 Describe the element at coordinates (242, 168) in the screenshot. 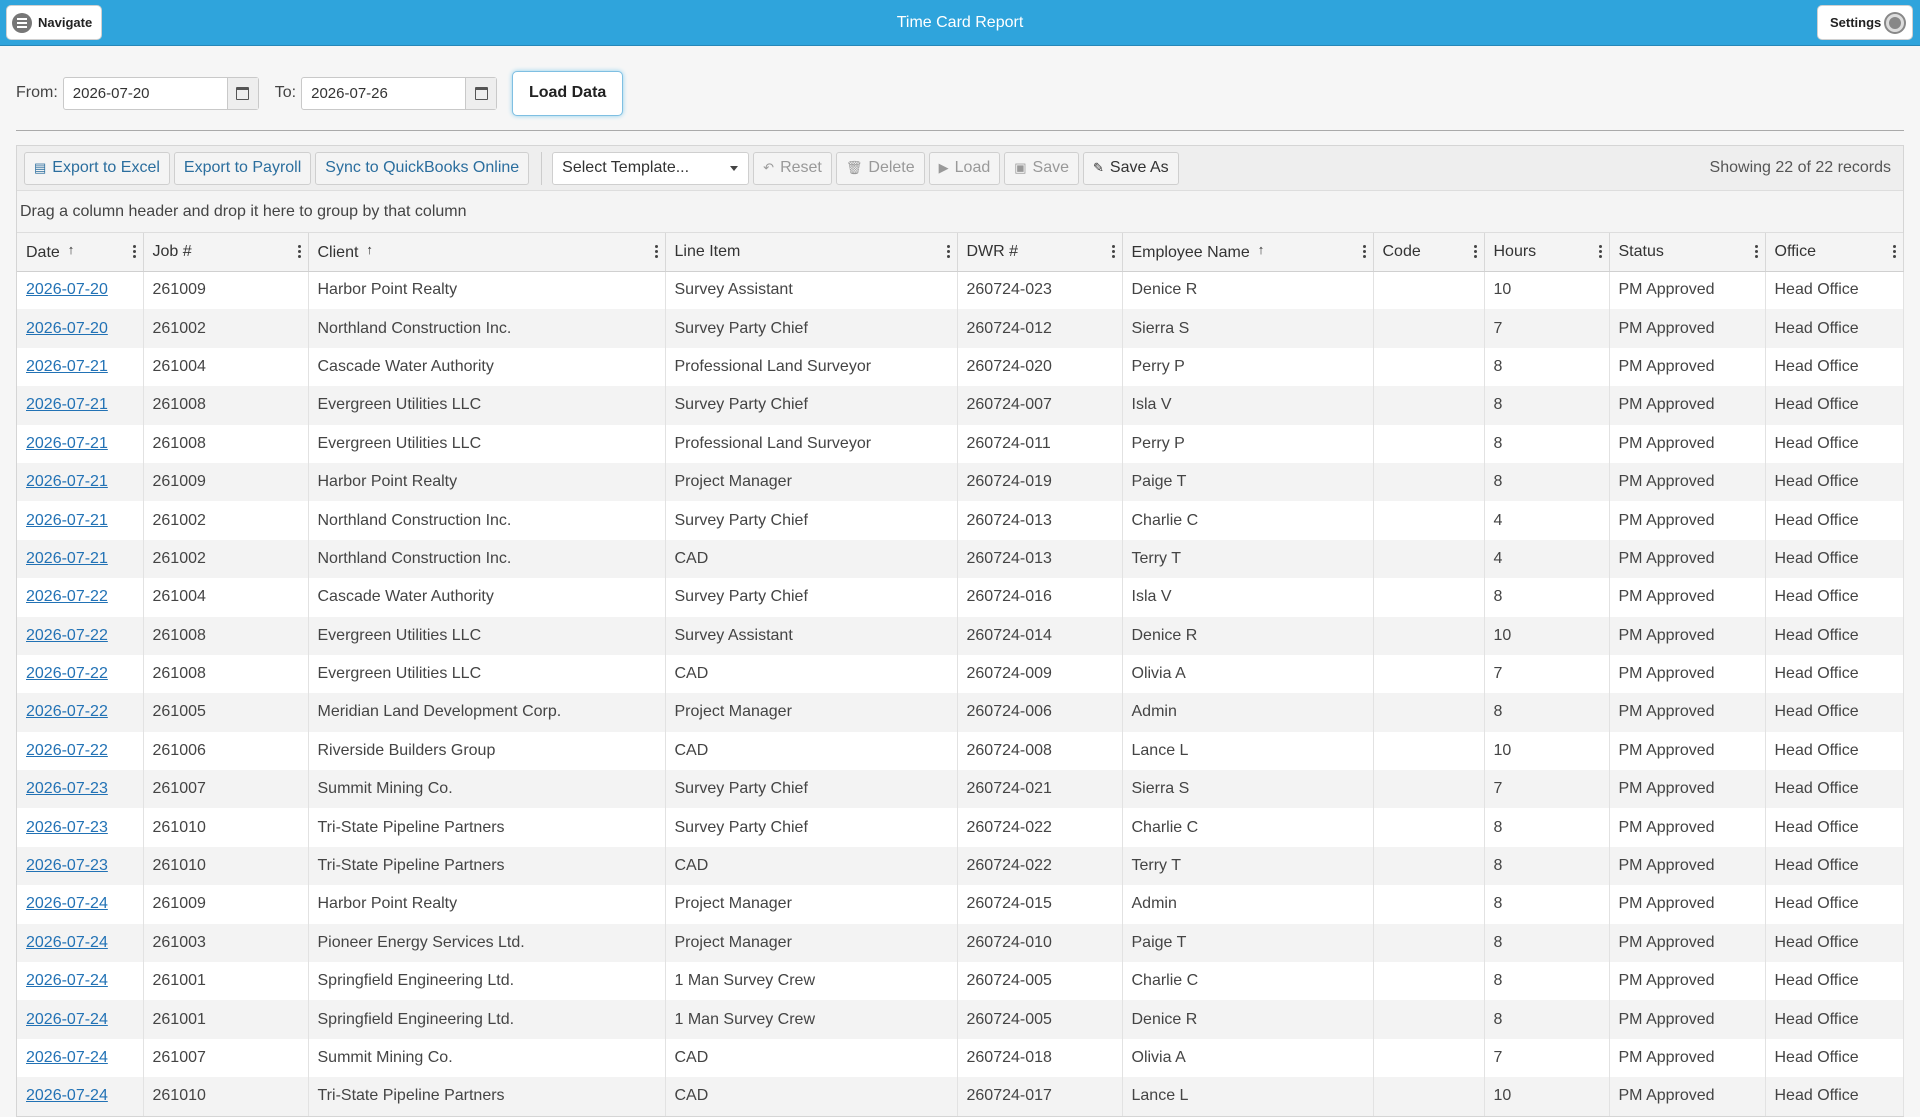

I see `export-payroll-button: Export to Payroll` at that location.